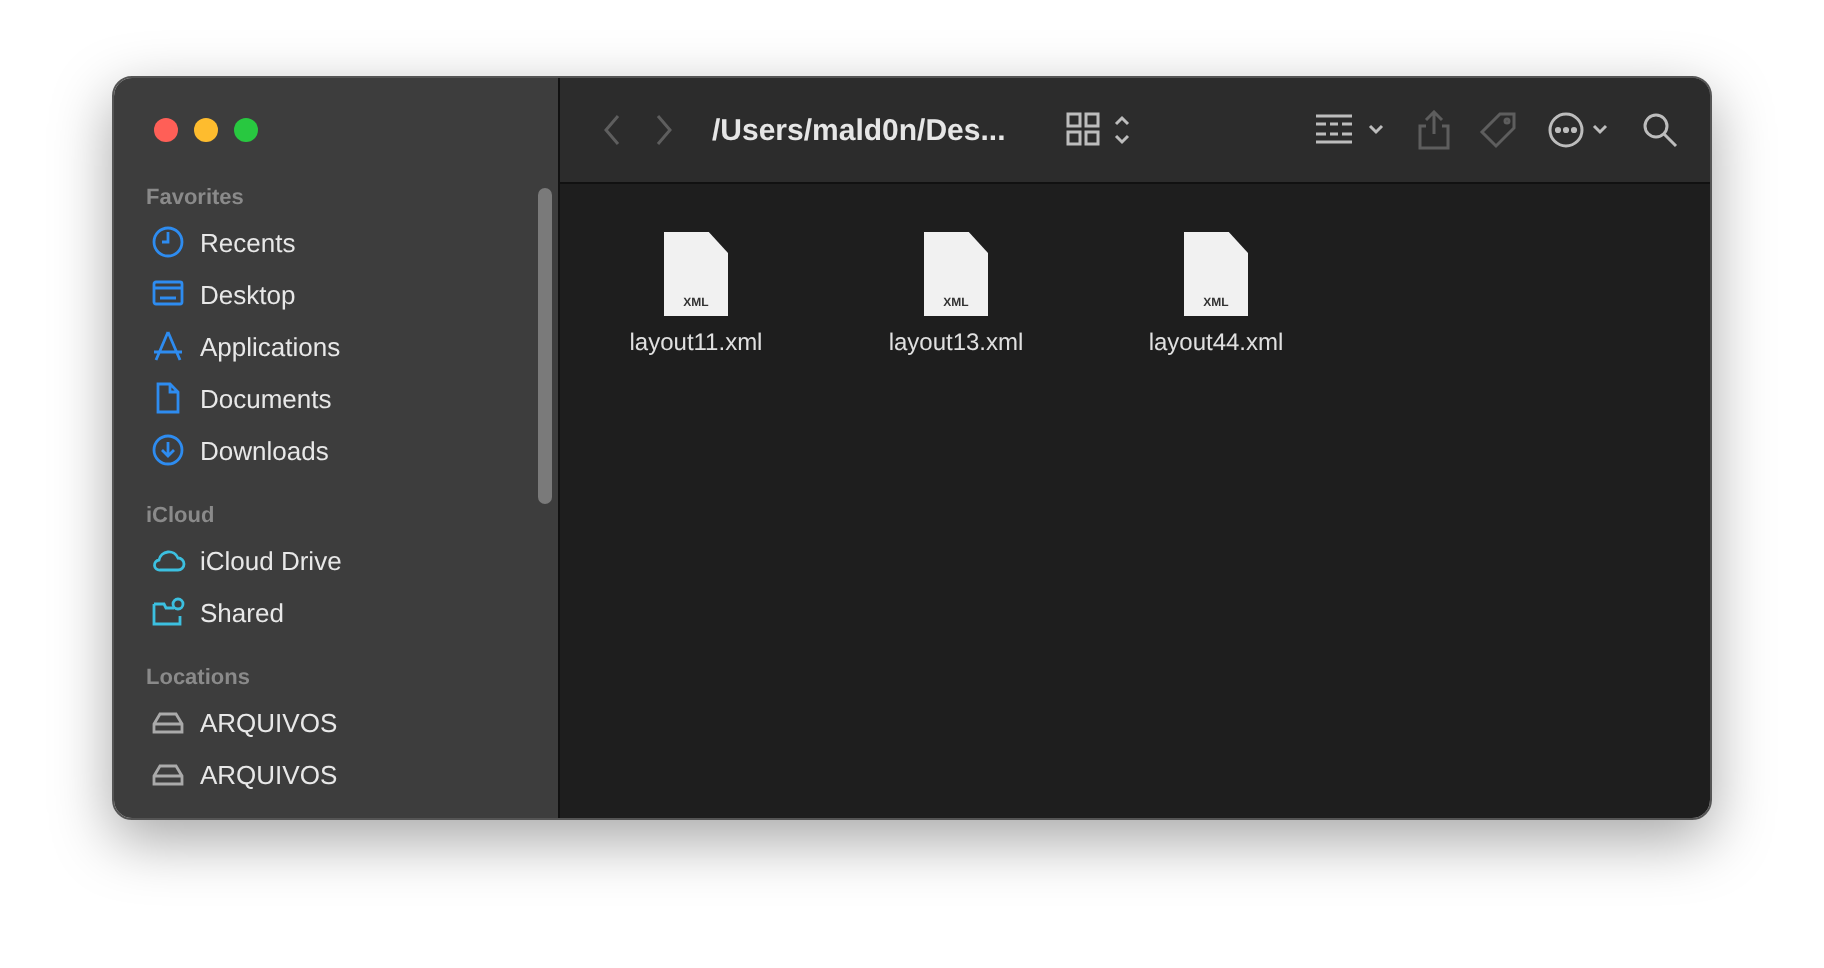 Image resolution: width=1824 pixels, height=968 pixels. Describe the element at coordinates (956, 342) in the screenshot. I see `file-name: layout13.xml` at that location.